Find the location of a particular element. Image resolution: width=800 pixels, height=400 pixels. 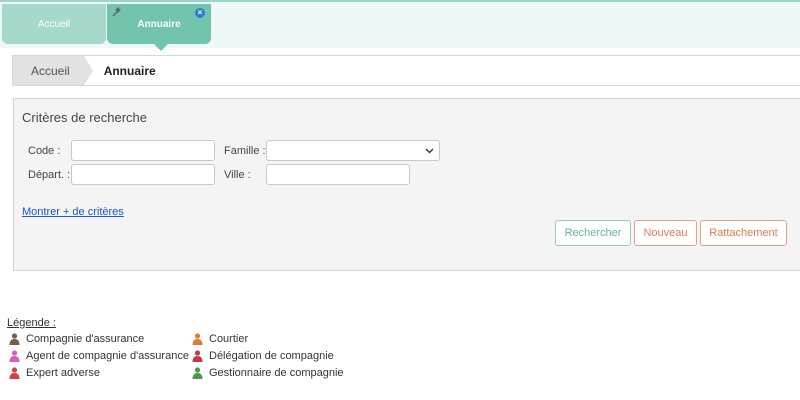

legend-item: Courtier is located at coordinates (220, 339).